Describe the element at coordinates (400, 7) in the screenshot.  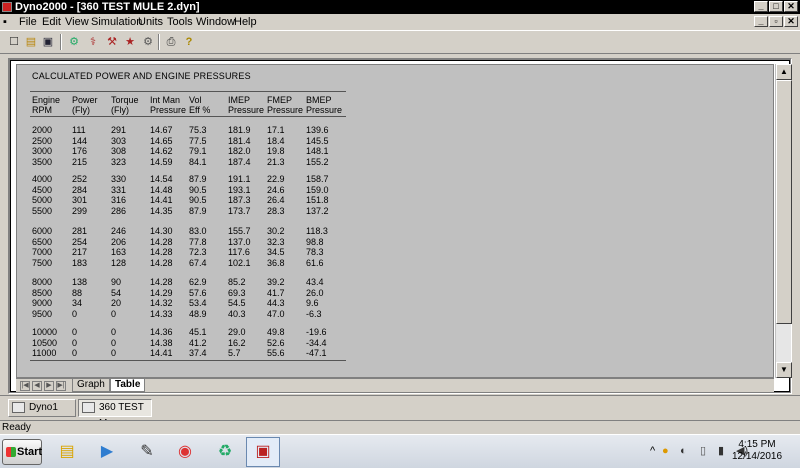
I see `title-bar: Dyno2000 - [360 TEST MULE 2.dyn] _ □ ✕` at that location.